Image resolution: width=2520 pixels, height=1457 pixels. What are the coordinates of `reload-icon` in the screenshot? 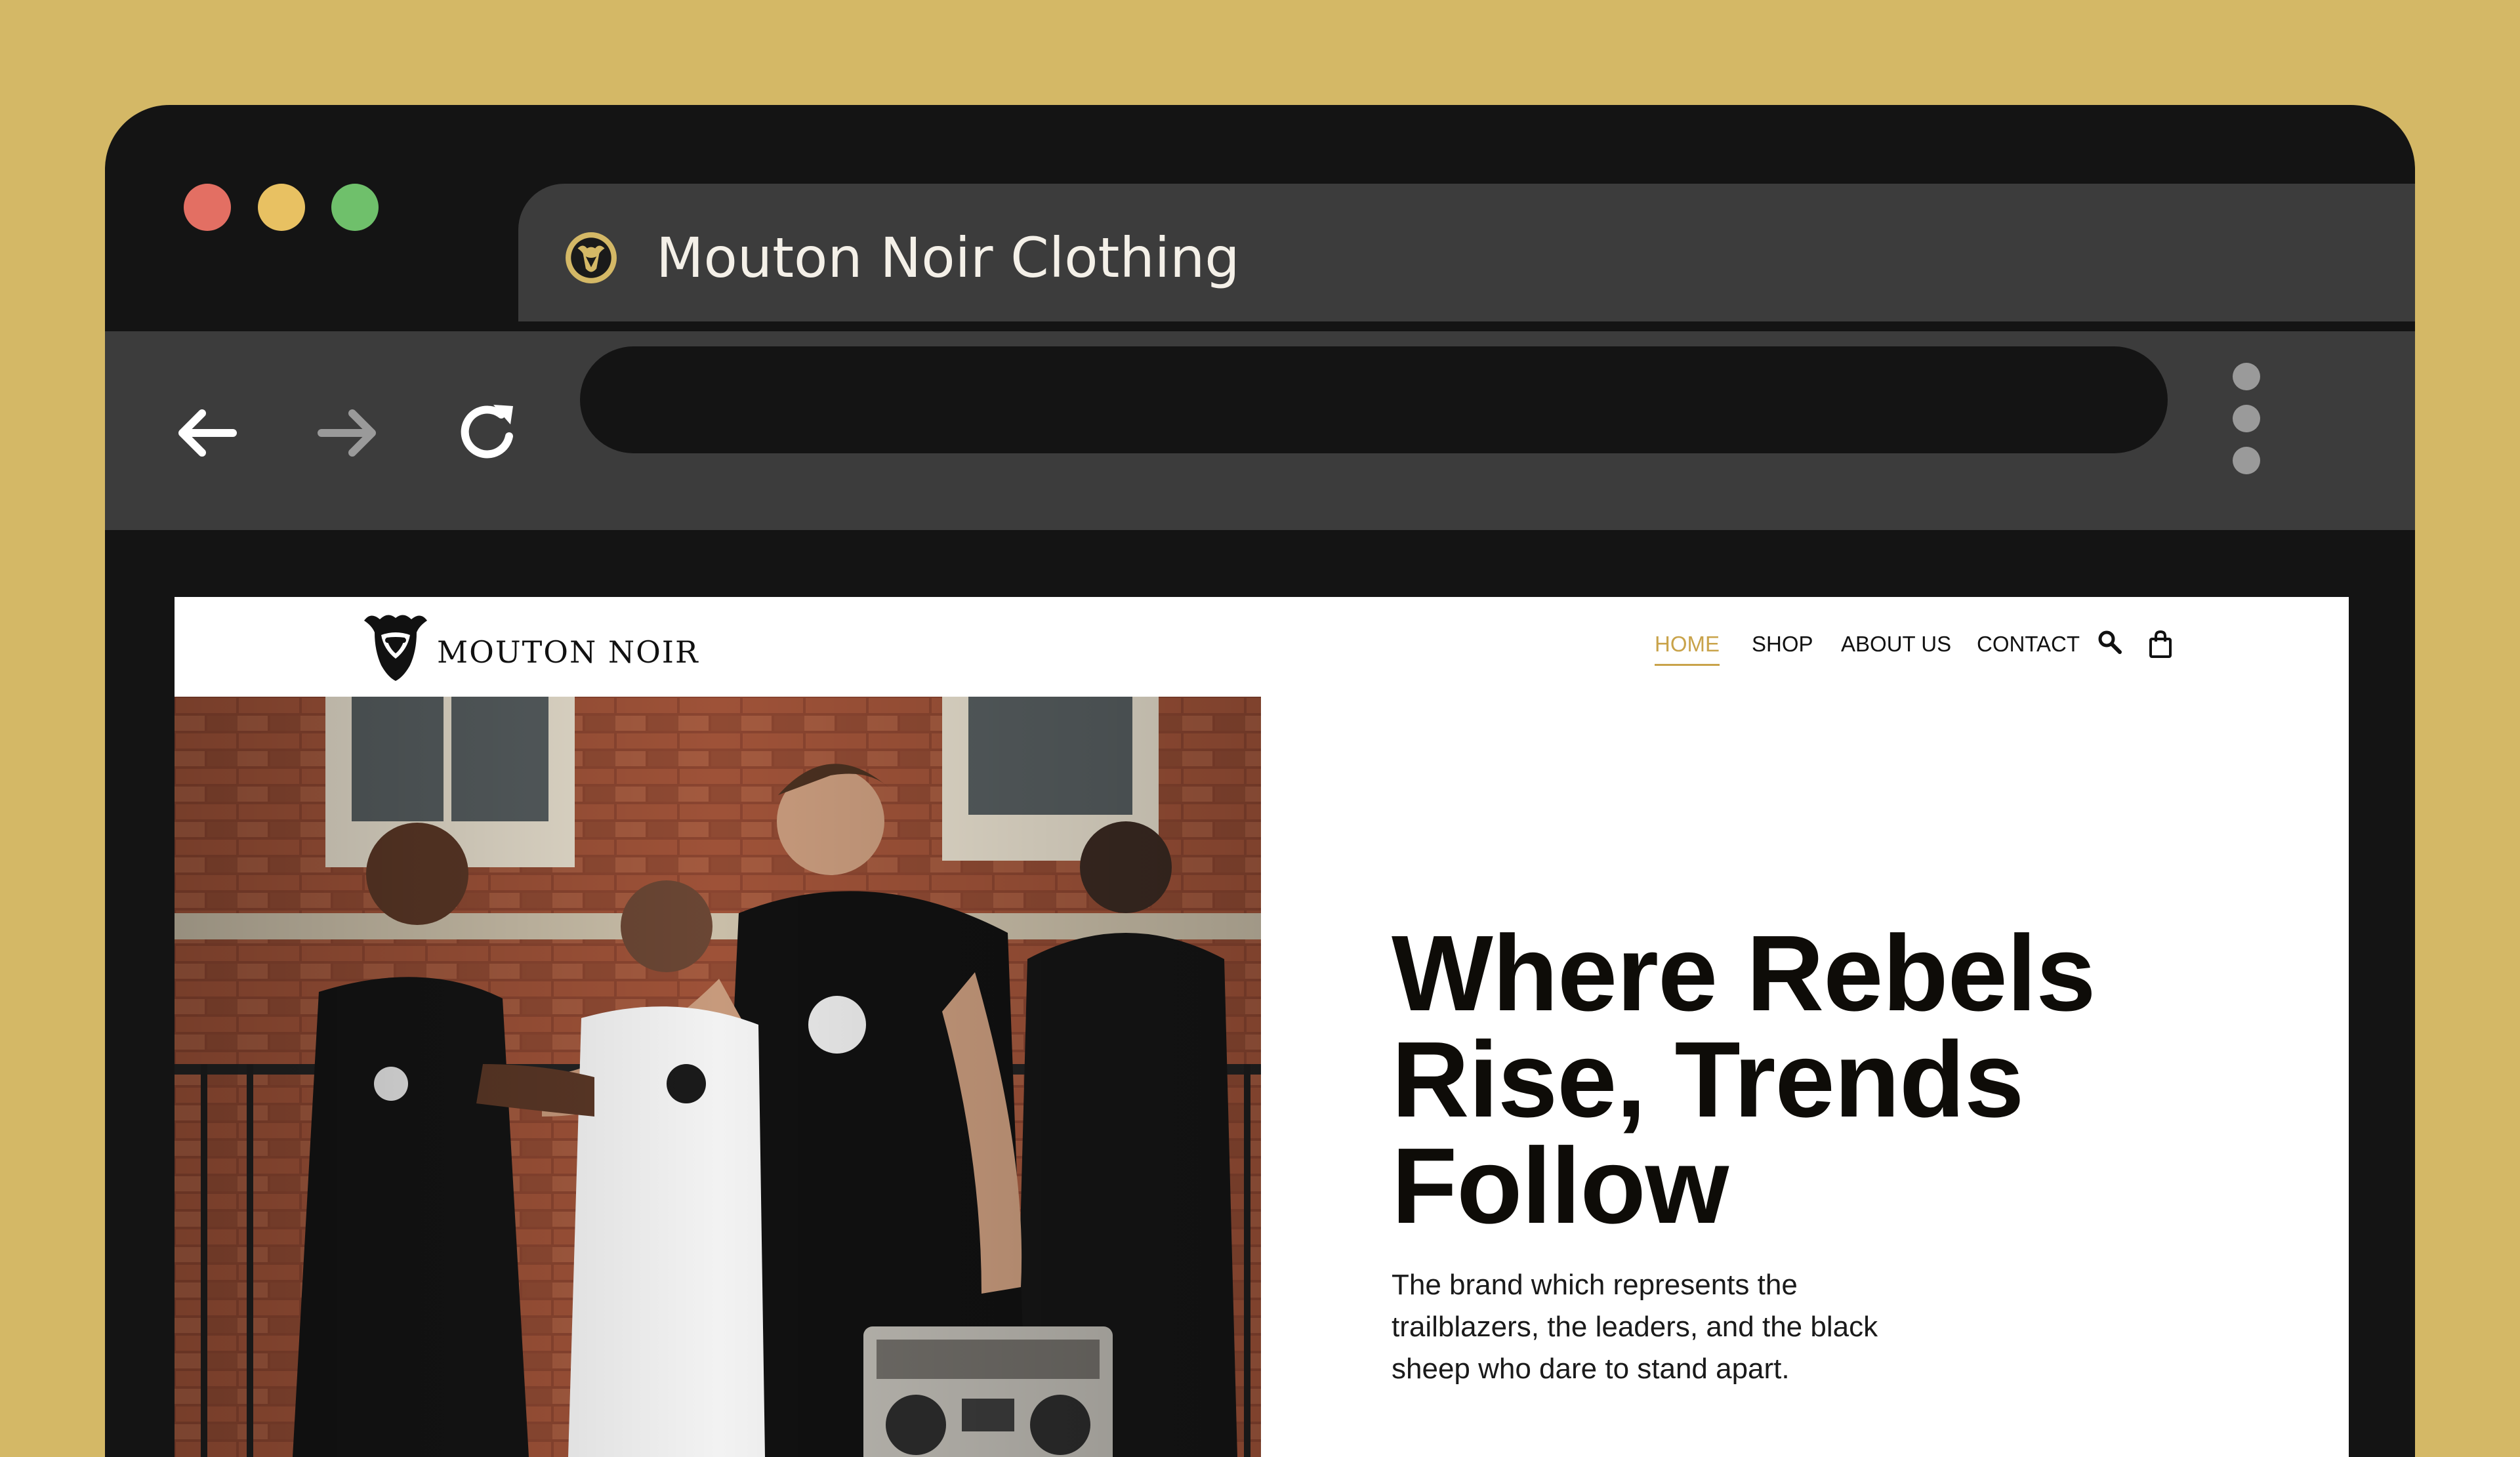 It's located at (489, 433).